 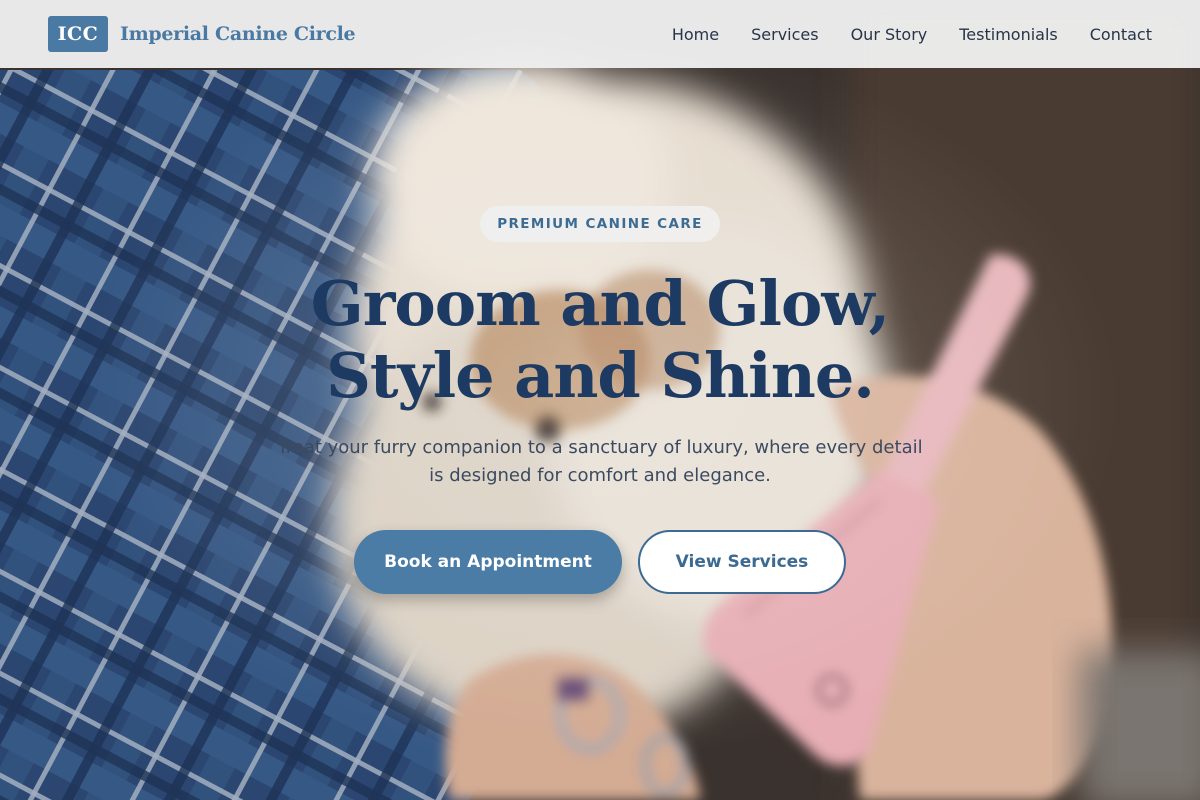 What do you see at coordinates (889, 34) in the screenshot?
I see `nav-link-our-story: Our Story` at bounding box center [889, 34].